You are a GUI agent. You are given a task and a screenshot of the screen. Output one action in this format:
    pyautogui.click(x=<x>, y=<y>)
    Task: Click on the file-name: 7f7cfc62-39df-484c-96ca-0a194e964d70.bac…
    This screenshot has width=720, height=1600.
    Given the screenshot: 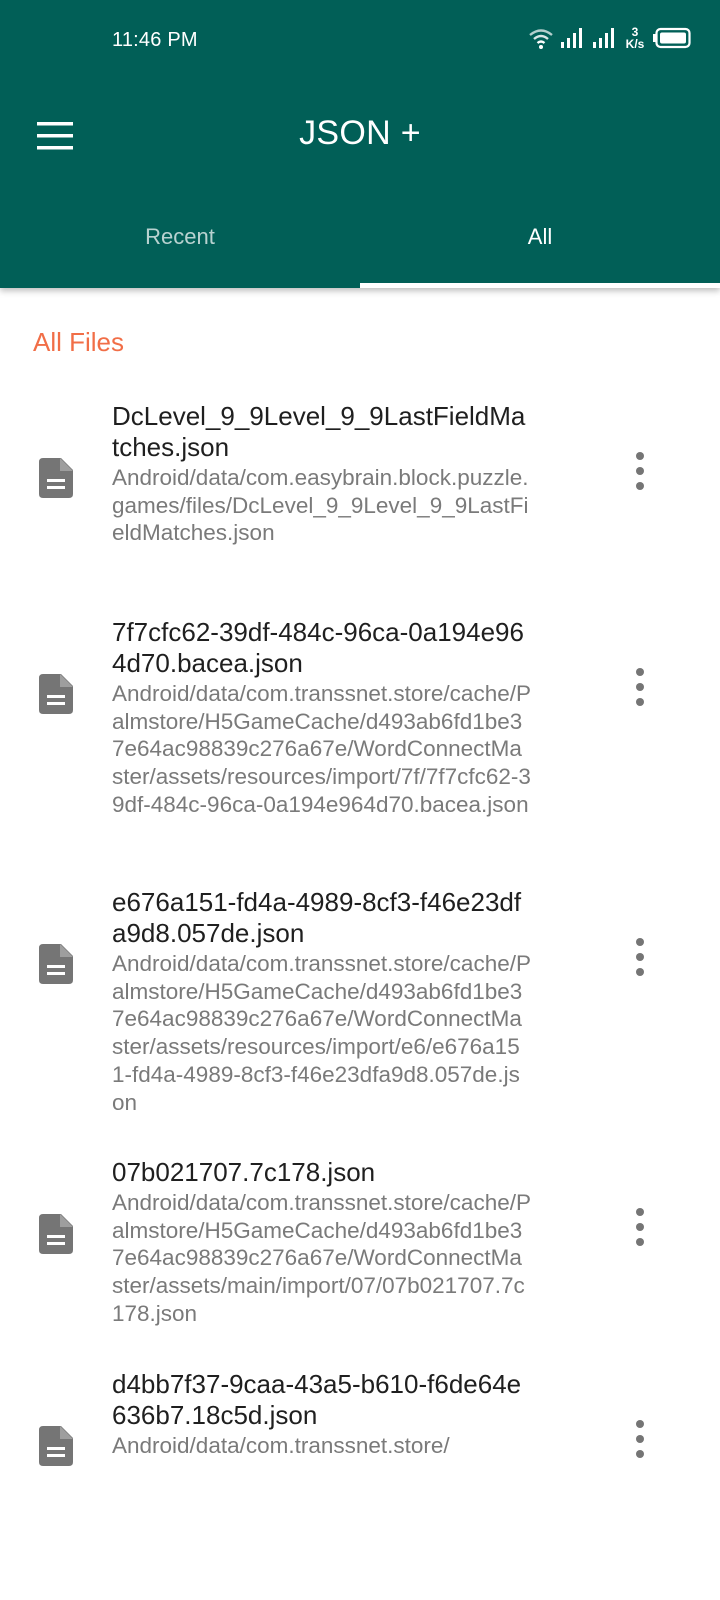 What is the action you would take?
    pyautogui.click(x=318, y=647)
    